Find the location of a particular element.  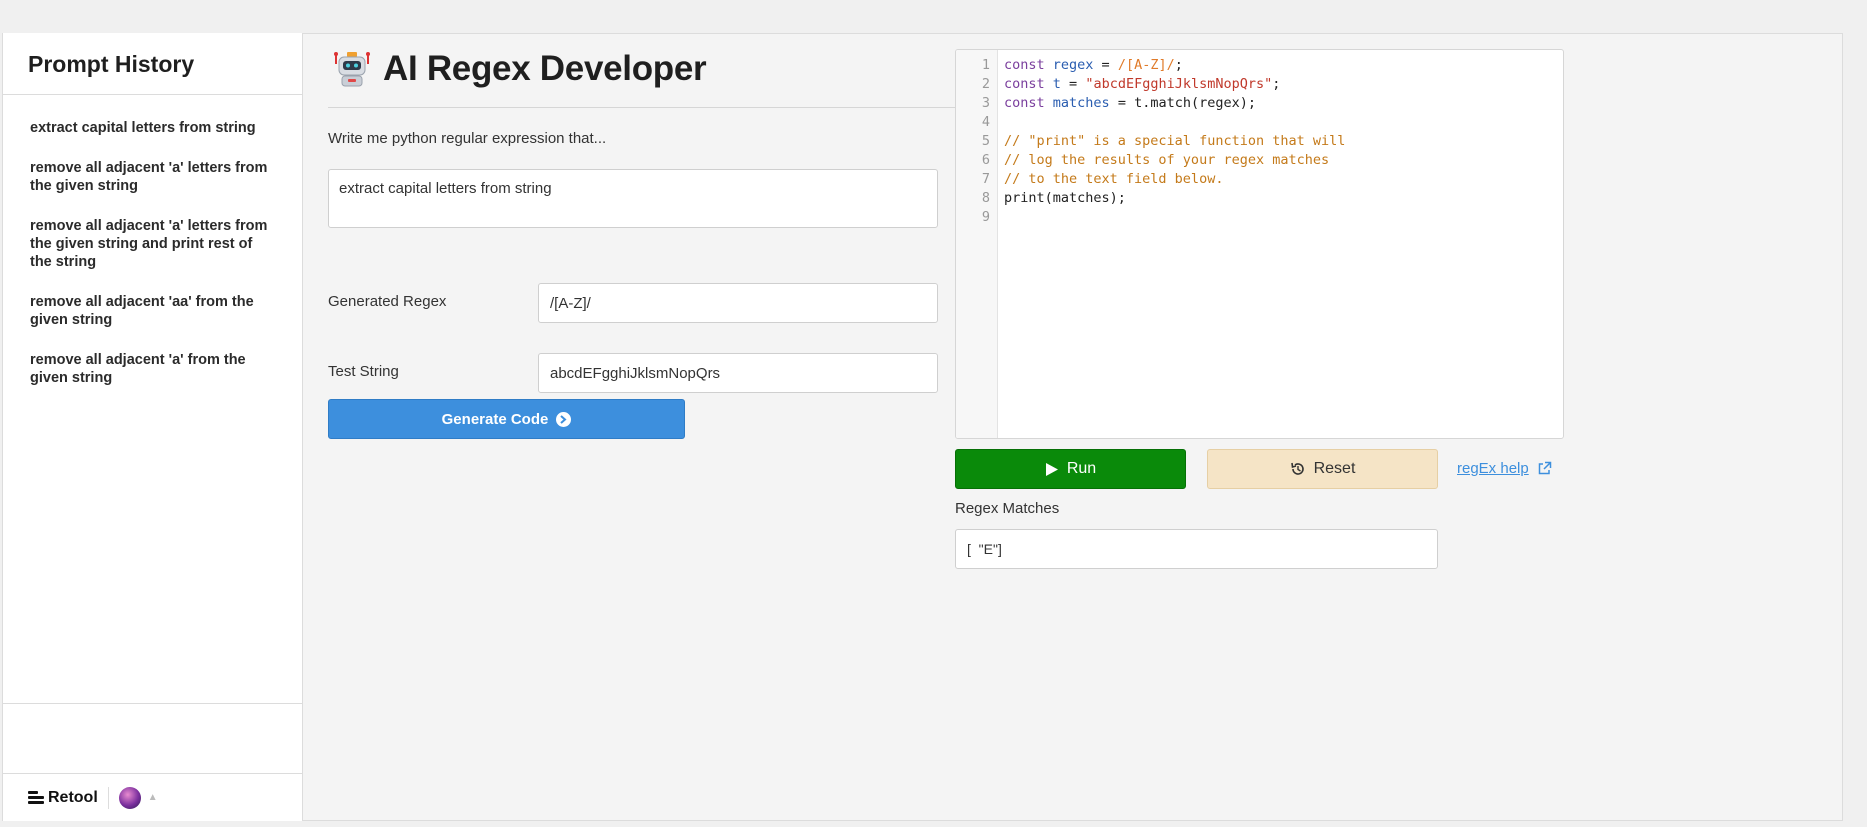

regex-matches-output: [ "E"] is located at coordinates (1196, 549).